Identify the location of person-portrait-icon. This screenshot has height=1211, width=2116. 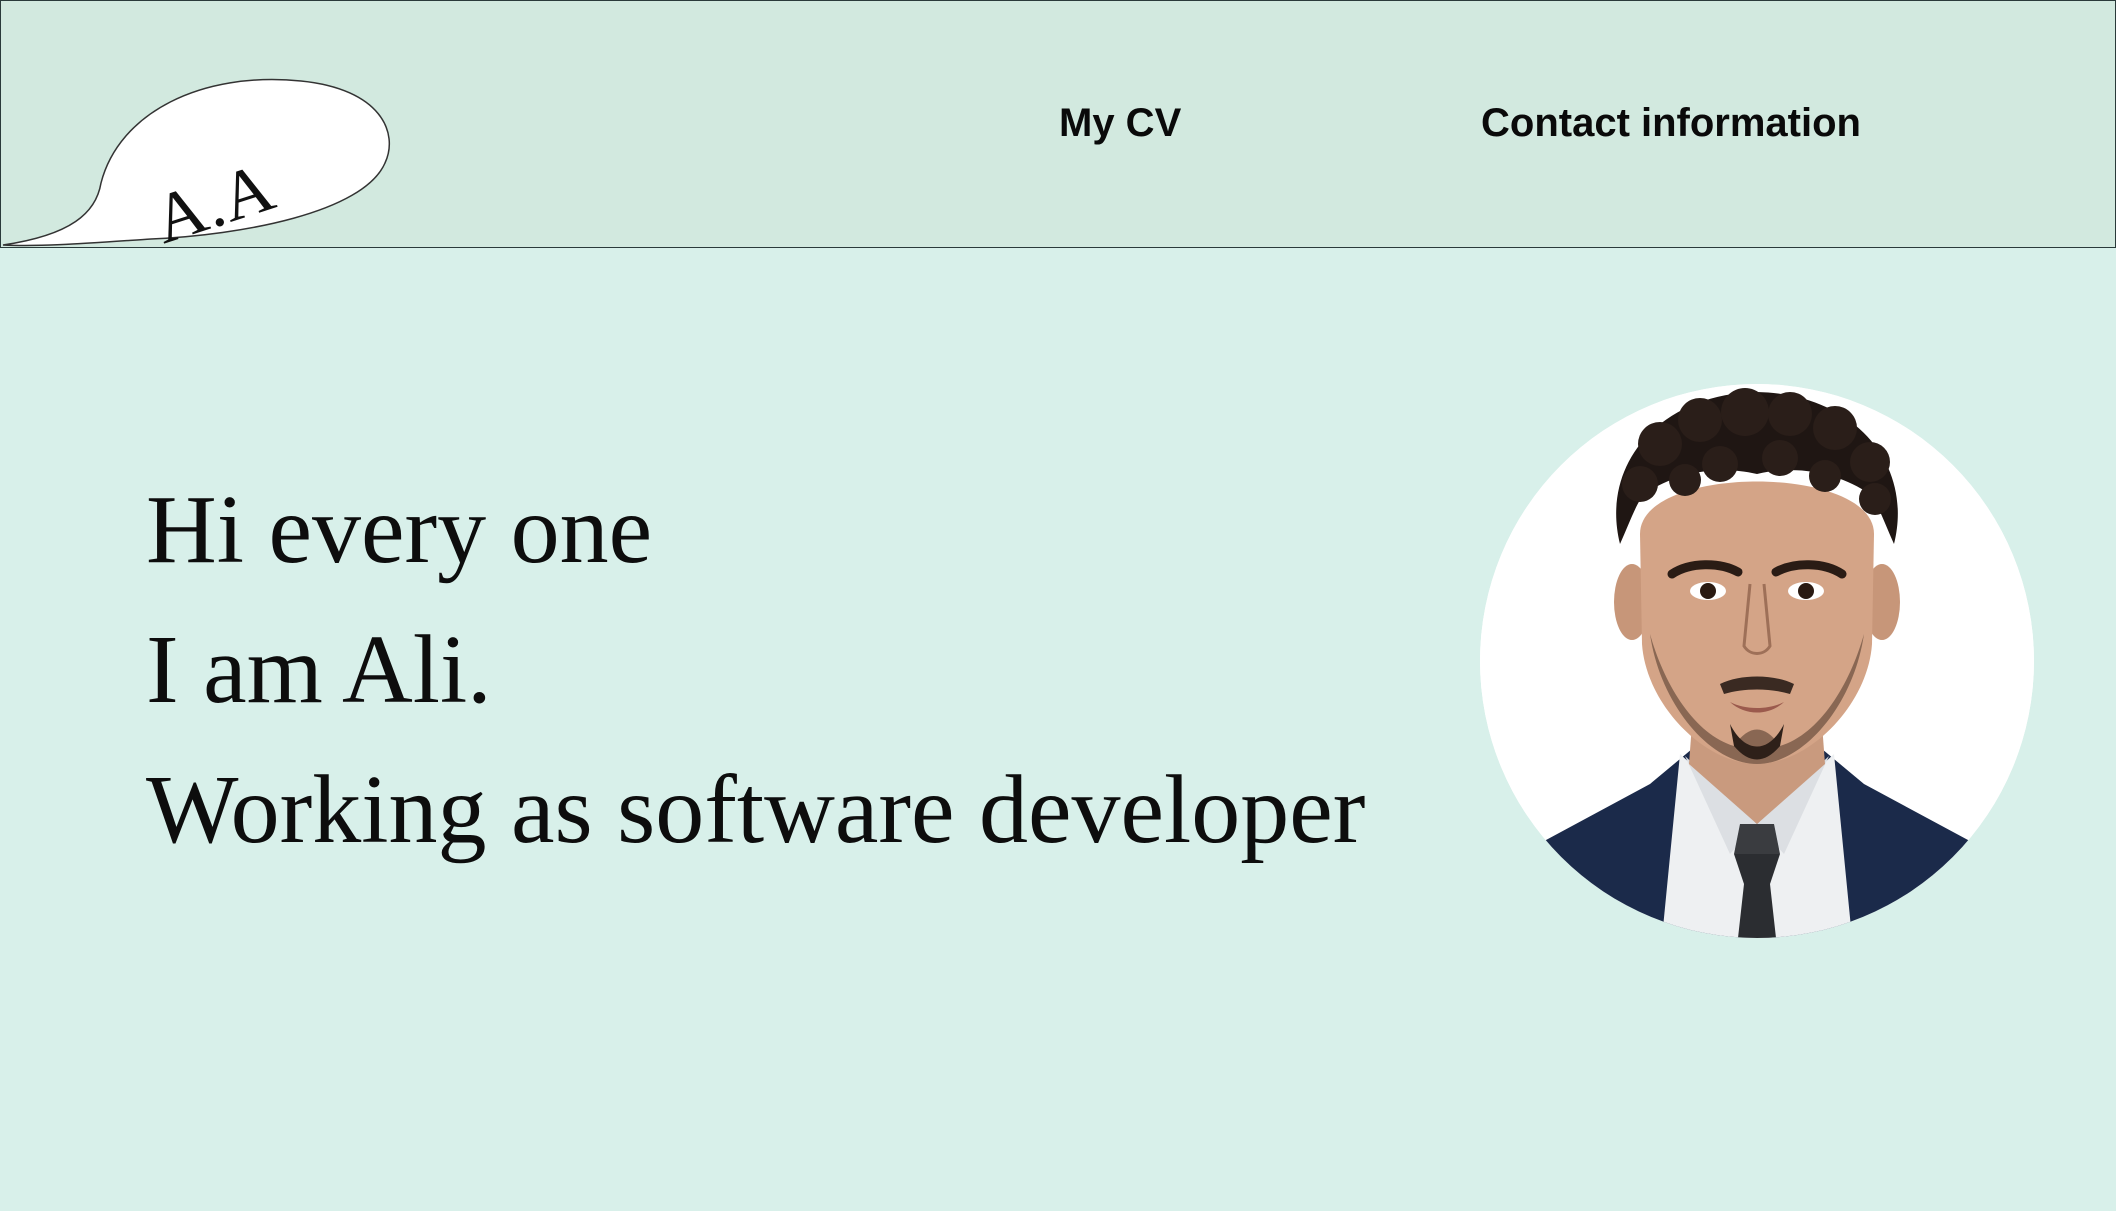
(1757, 661).